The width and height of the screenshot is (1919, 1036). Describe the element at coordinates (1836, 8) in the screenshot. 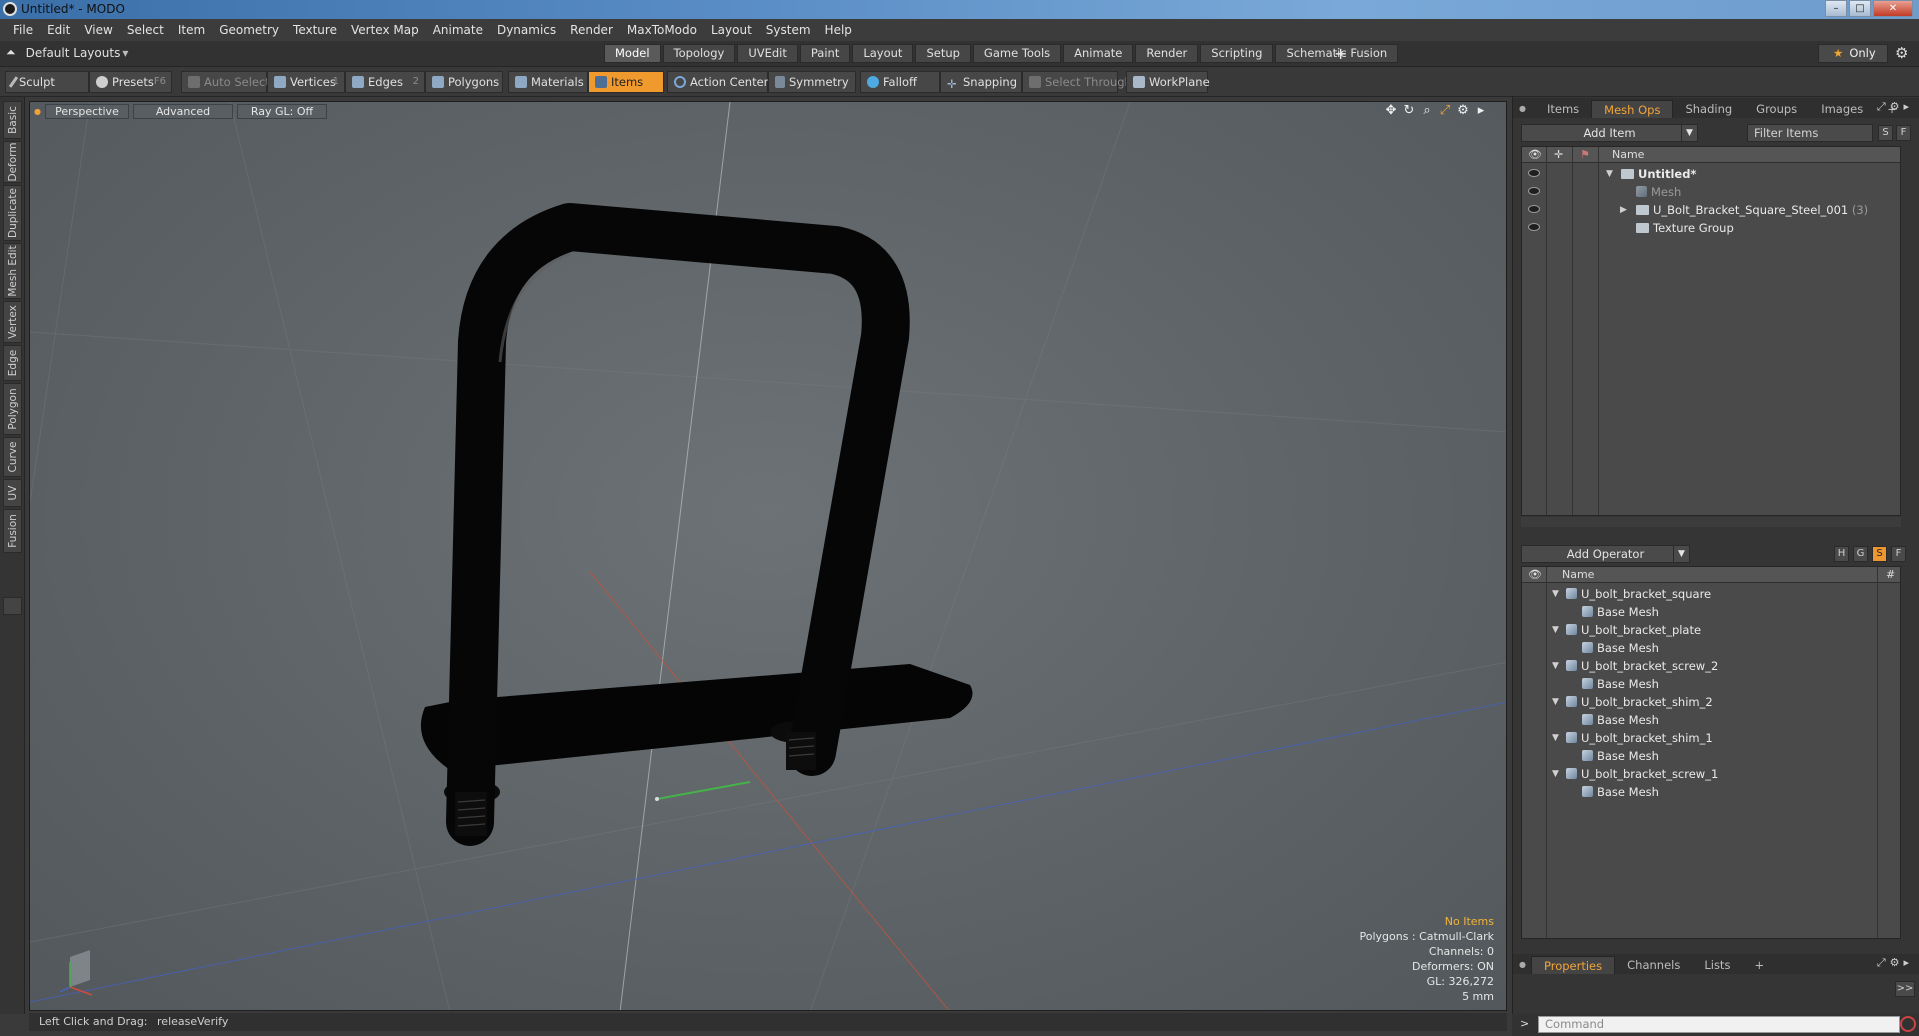

I see `minimize-button: –` at that location.